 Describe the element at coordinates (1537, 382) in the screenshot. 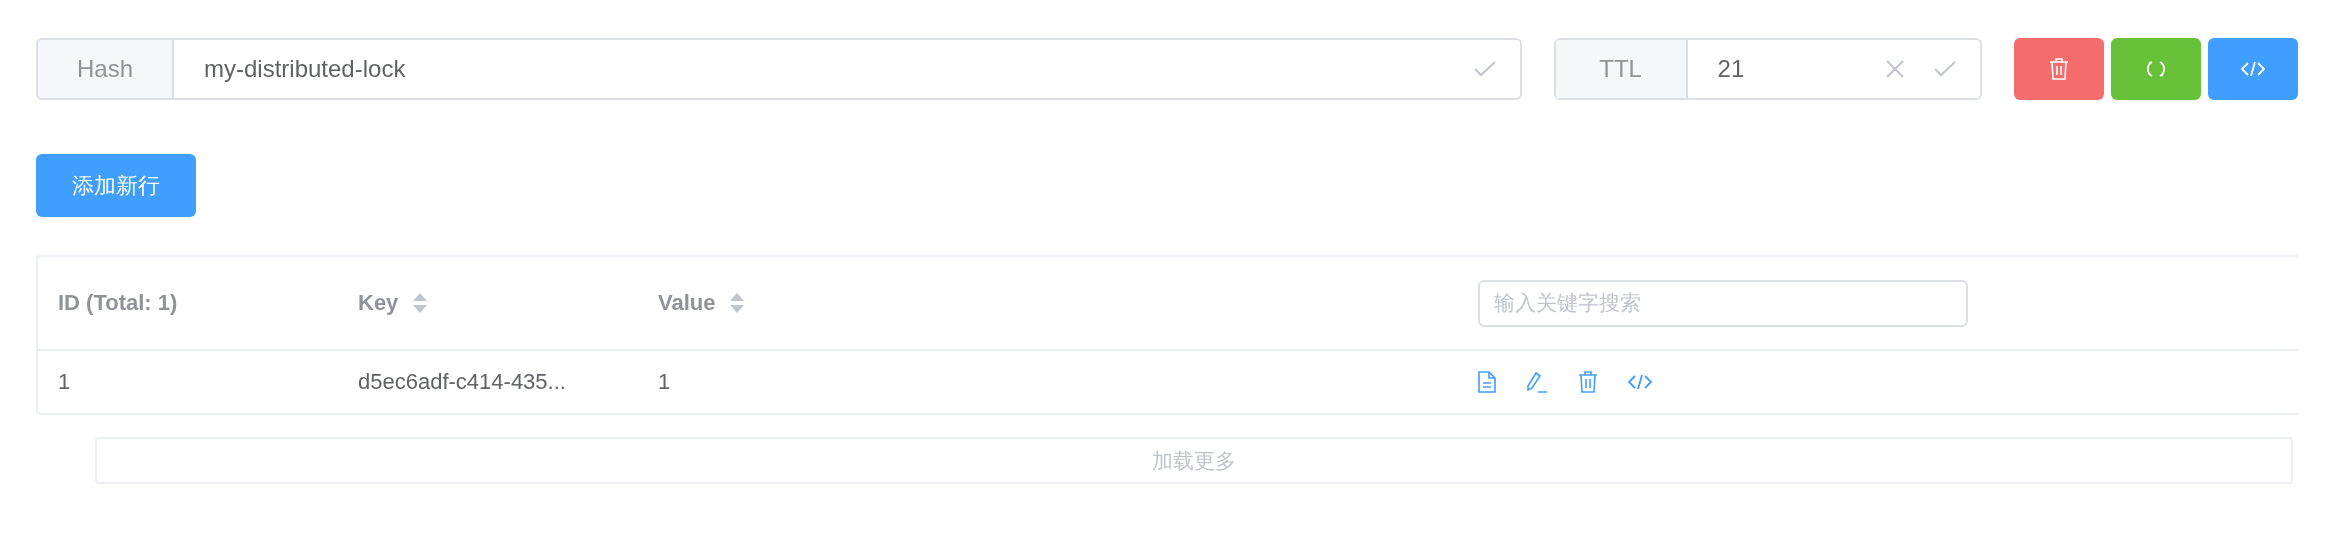

I see `edit-icon` at that location.